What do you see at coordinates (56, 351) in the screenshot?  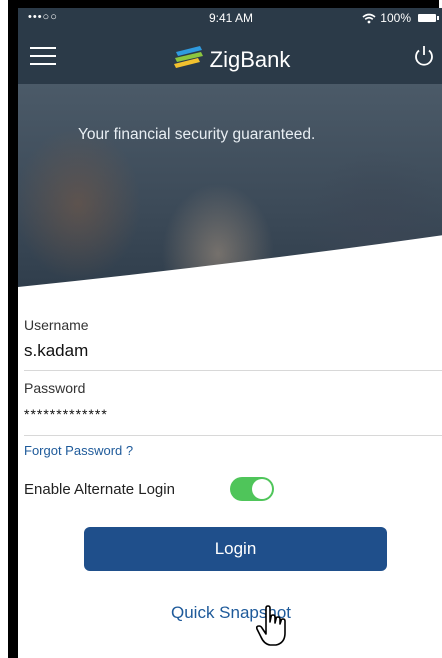 I see `username-field: s.kadam` at bounding box center [56, 351].